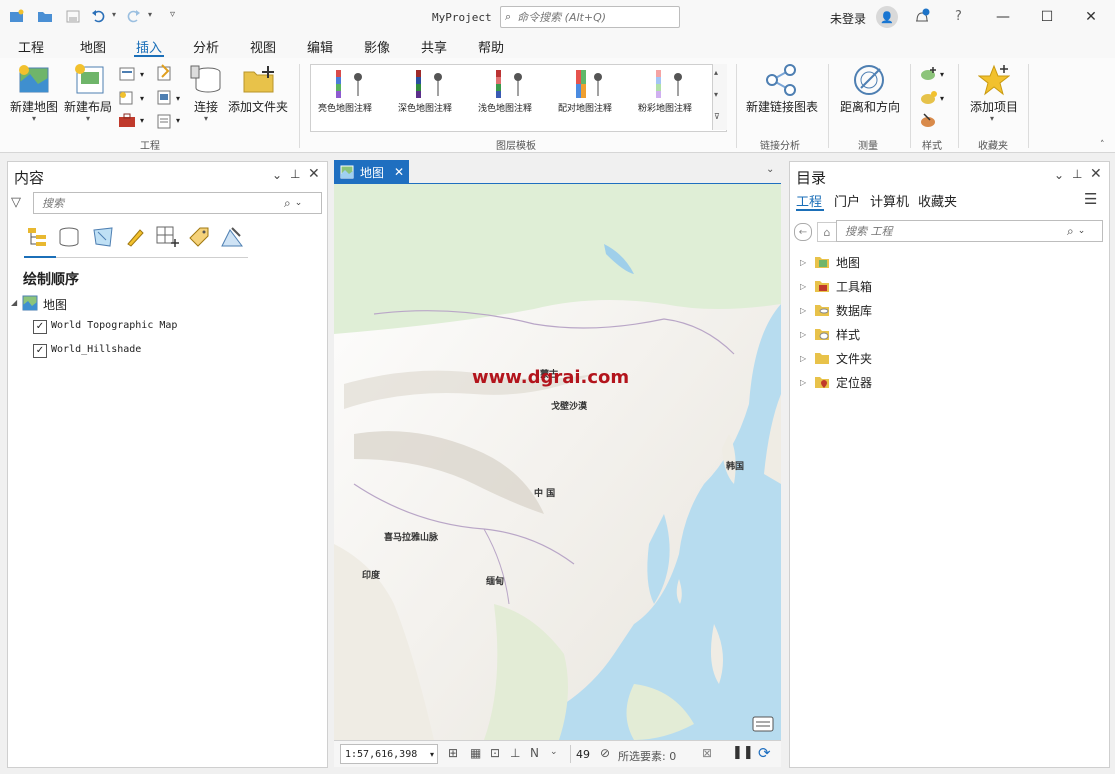 The image size is (1115, 774). What do you see at coordinates (399, 172) in the screenshot?
I see `map-tab-close-icon: ✕` at bounding box center [399, 172].